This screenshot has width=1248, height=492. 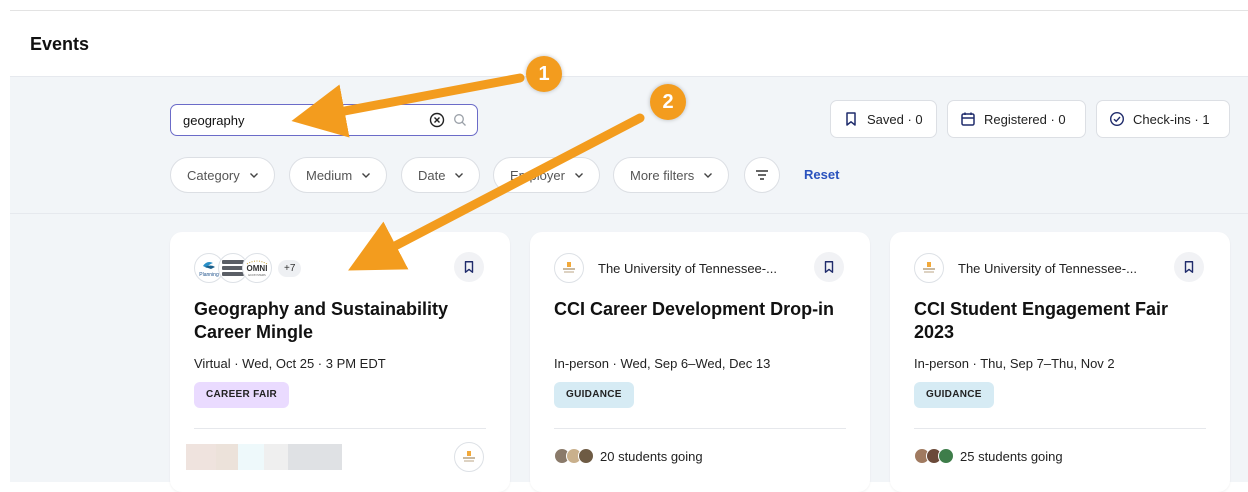 What do you see at coordinates (1059, 321) in the screenshot?
I see `event-title: CCI Student Engagement Fair 2023` at bounding box center [1059, 321].